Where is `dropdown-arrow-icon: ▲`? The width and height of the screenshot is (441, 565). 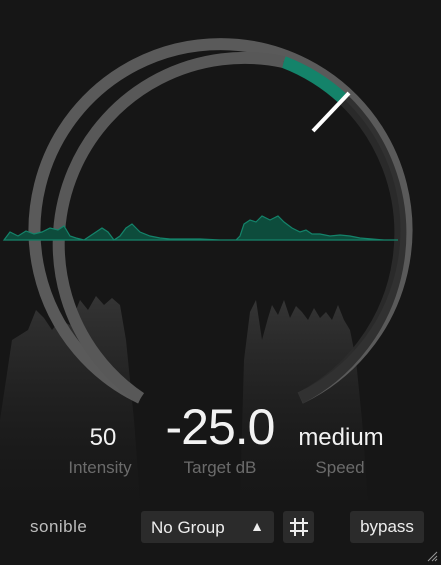
dropdown-arrow-icon: ▲ is located at coordinates (257, 526).